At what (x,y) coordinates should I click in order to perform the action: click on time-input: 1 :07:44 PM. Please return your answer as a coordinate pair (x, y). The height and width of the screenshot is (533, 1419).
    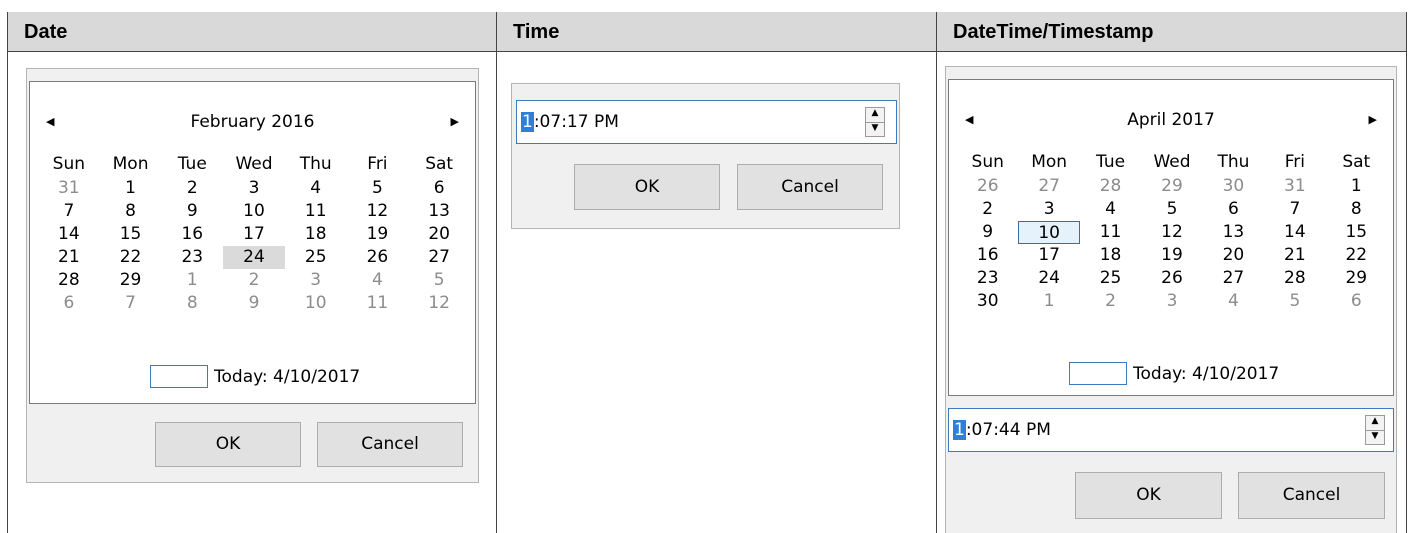
    Looking at the image, I should click on (1171, 430).